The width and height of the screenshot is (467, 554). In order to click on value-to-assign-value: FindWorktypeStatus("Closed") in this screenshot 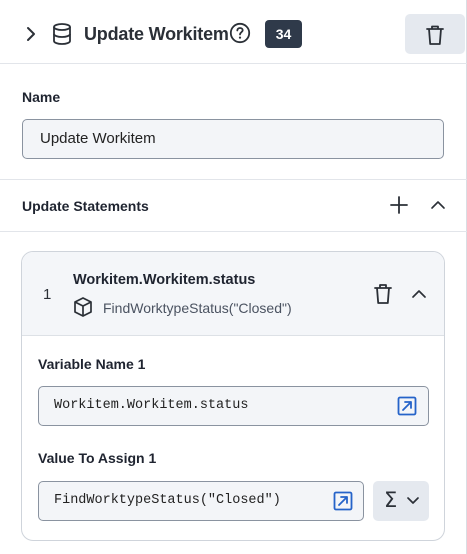, I will do `click(167, 500)`.